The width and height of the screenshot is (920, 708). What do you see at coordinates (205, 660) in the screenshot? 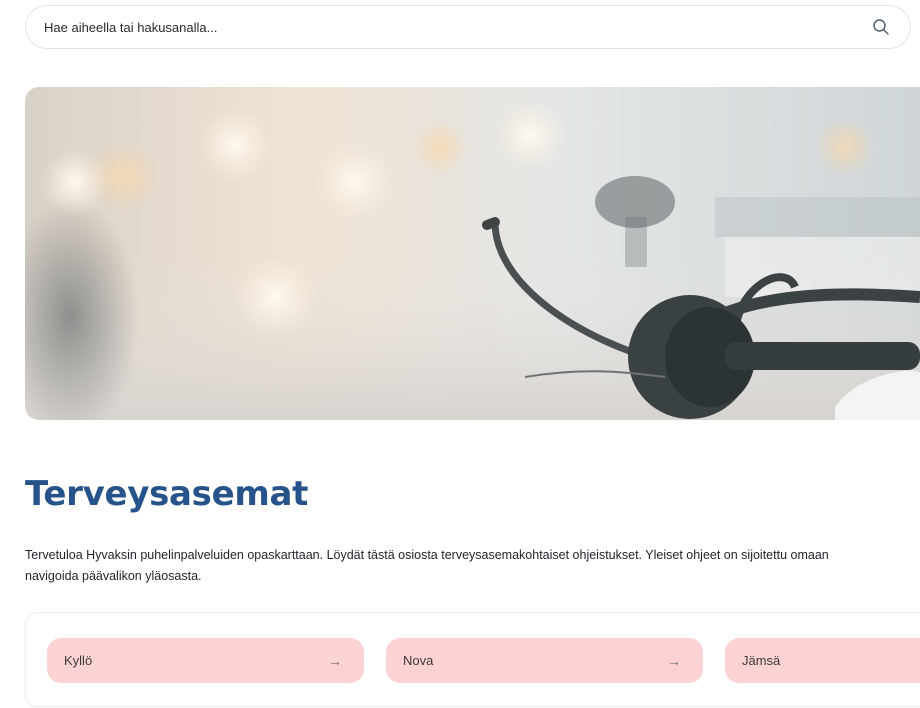
I see `card-kyllo: Kyllö →` at bounding box center [205, 660].